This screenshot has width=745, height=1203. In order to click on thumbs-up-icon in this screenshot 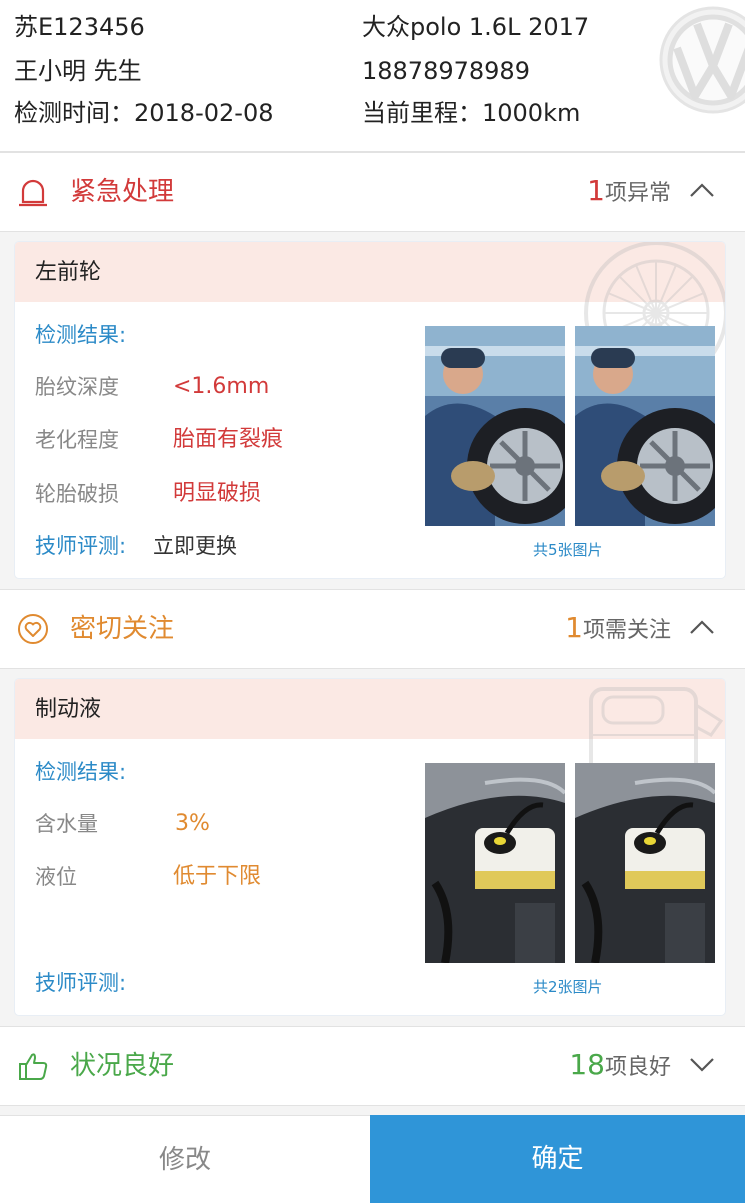, I will do `click(33, 1066)`.